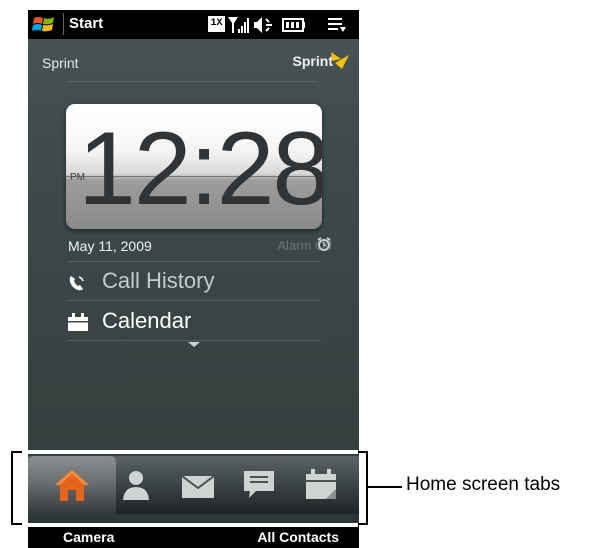 Image resolution: width=615 pixels, height=548 pixels. I want to click on flip-clock: 12:28 PM, so click(194, 166).